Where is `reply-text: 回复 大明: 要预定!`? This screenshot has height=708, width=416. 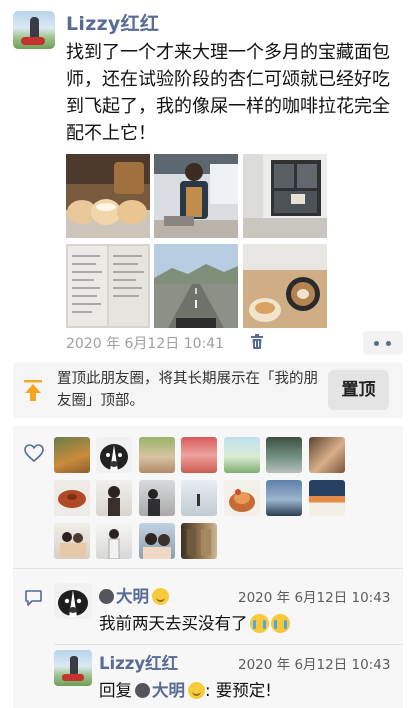
reply-text: 回复 大明: 要预定! is located at coordinates (185, 689).